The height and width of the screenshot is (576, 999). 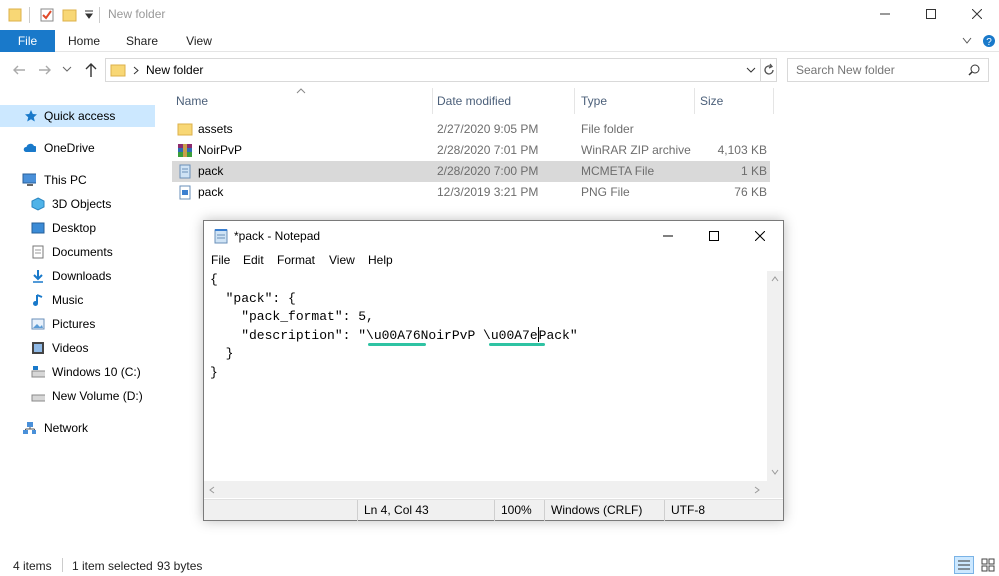 What do you see at coordinates (38, 252) in the screenshot?
I see `documents-icon` at bounding box center [38, 252].